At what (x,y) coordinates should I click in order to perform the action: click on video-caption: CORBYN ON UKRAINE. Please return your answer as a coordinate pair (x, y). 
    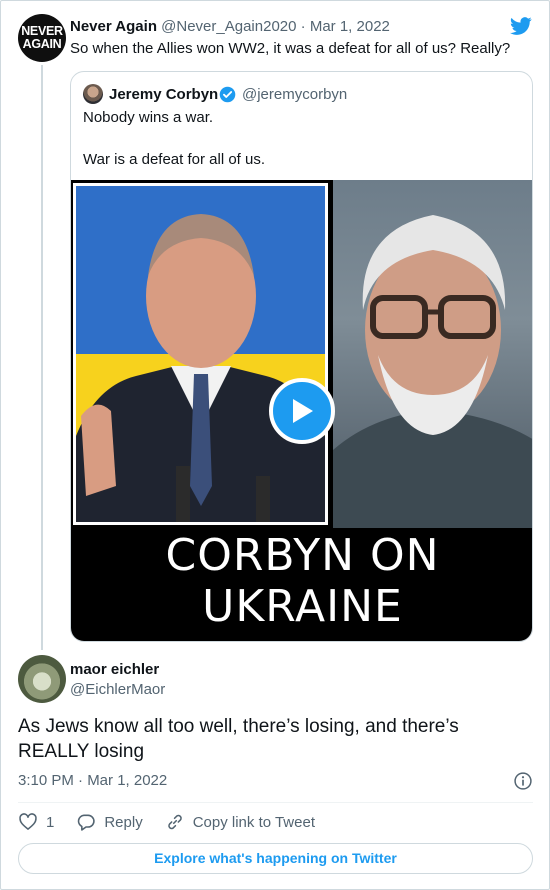
    Looking at the image, I should click on (301, 581).